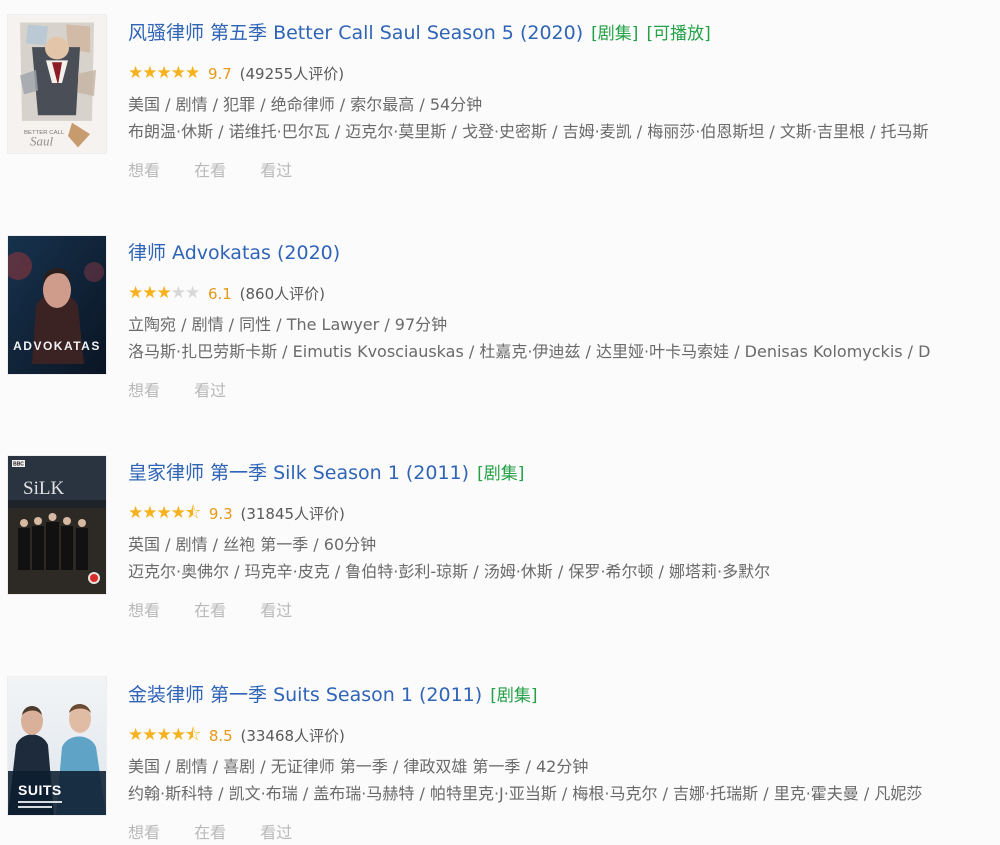  Describe the element at coordinates (564, 73) in the screenshot. I see `rating-row: ★★★★★ 9.7 (49255人评价)` at that location.